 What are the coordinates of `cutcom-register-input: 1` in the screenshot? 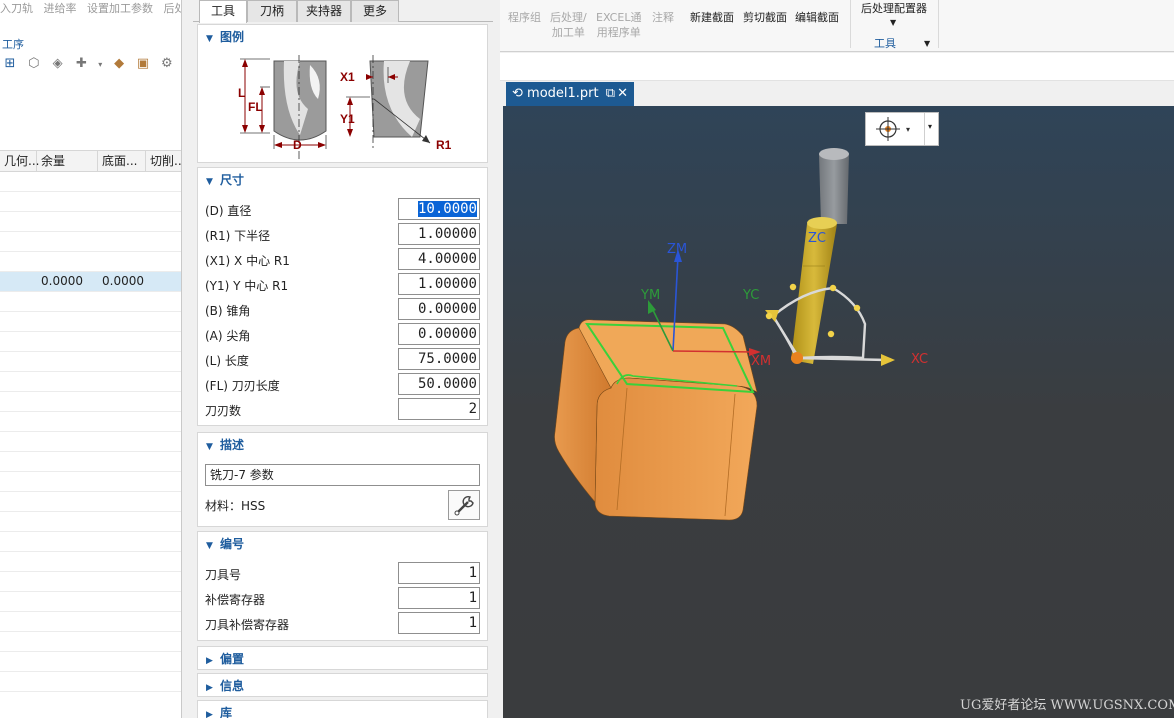 It's located at (439, 623).